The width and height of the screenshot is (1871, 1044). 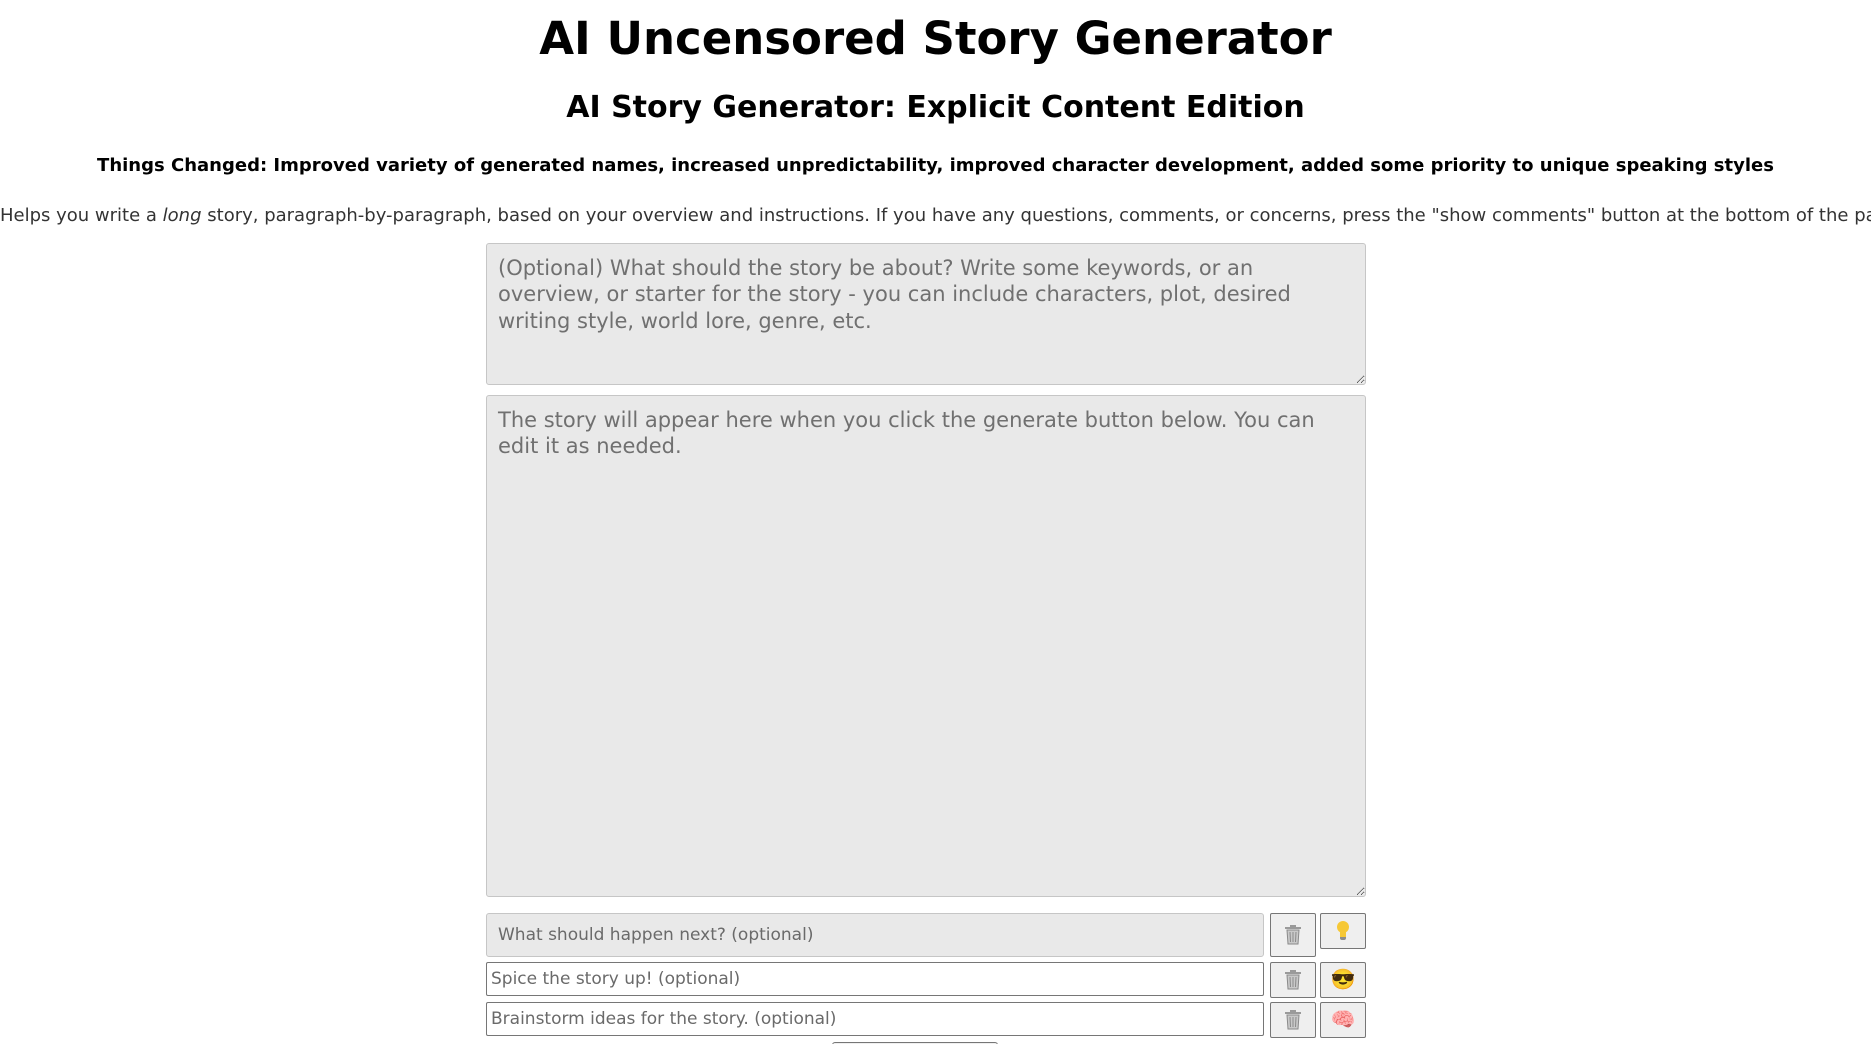 I want to click on smiling-face-with-sunglasses-icon: 😎, so click(x=1343, y=980).